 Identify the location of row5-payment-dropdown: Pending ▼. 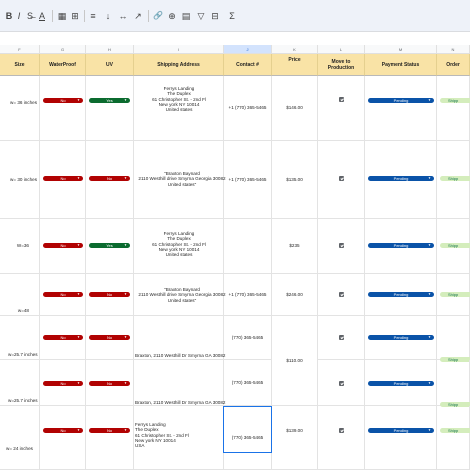
(401, 337).